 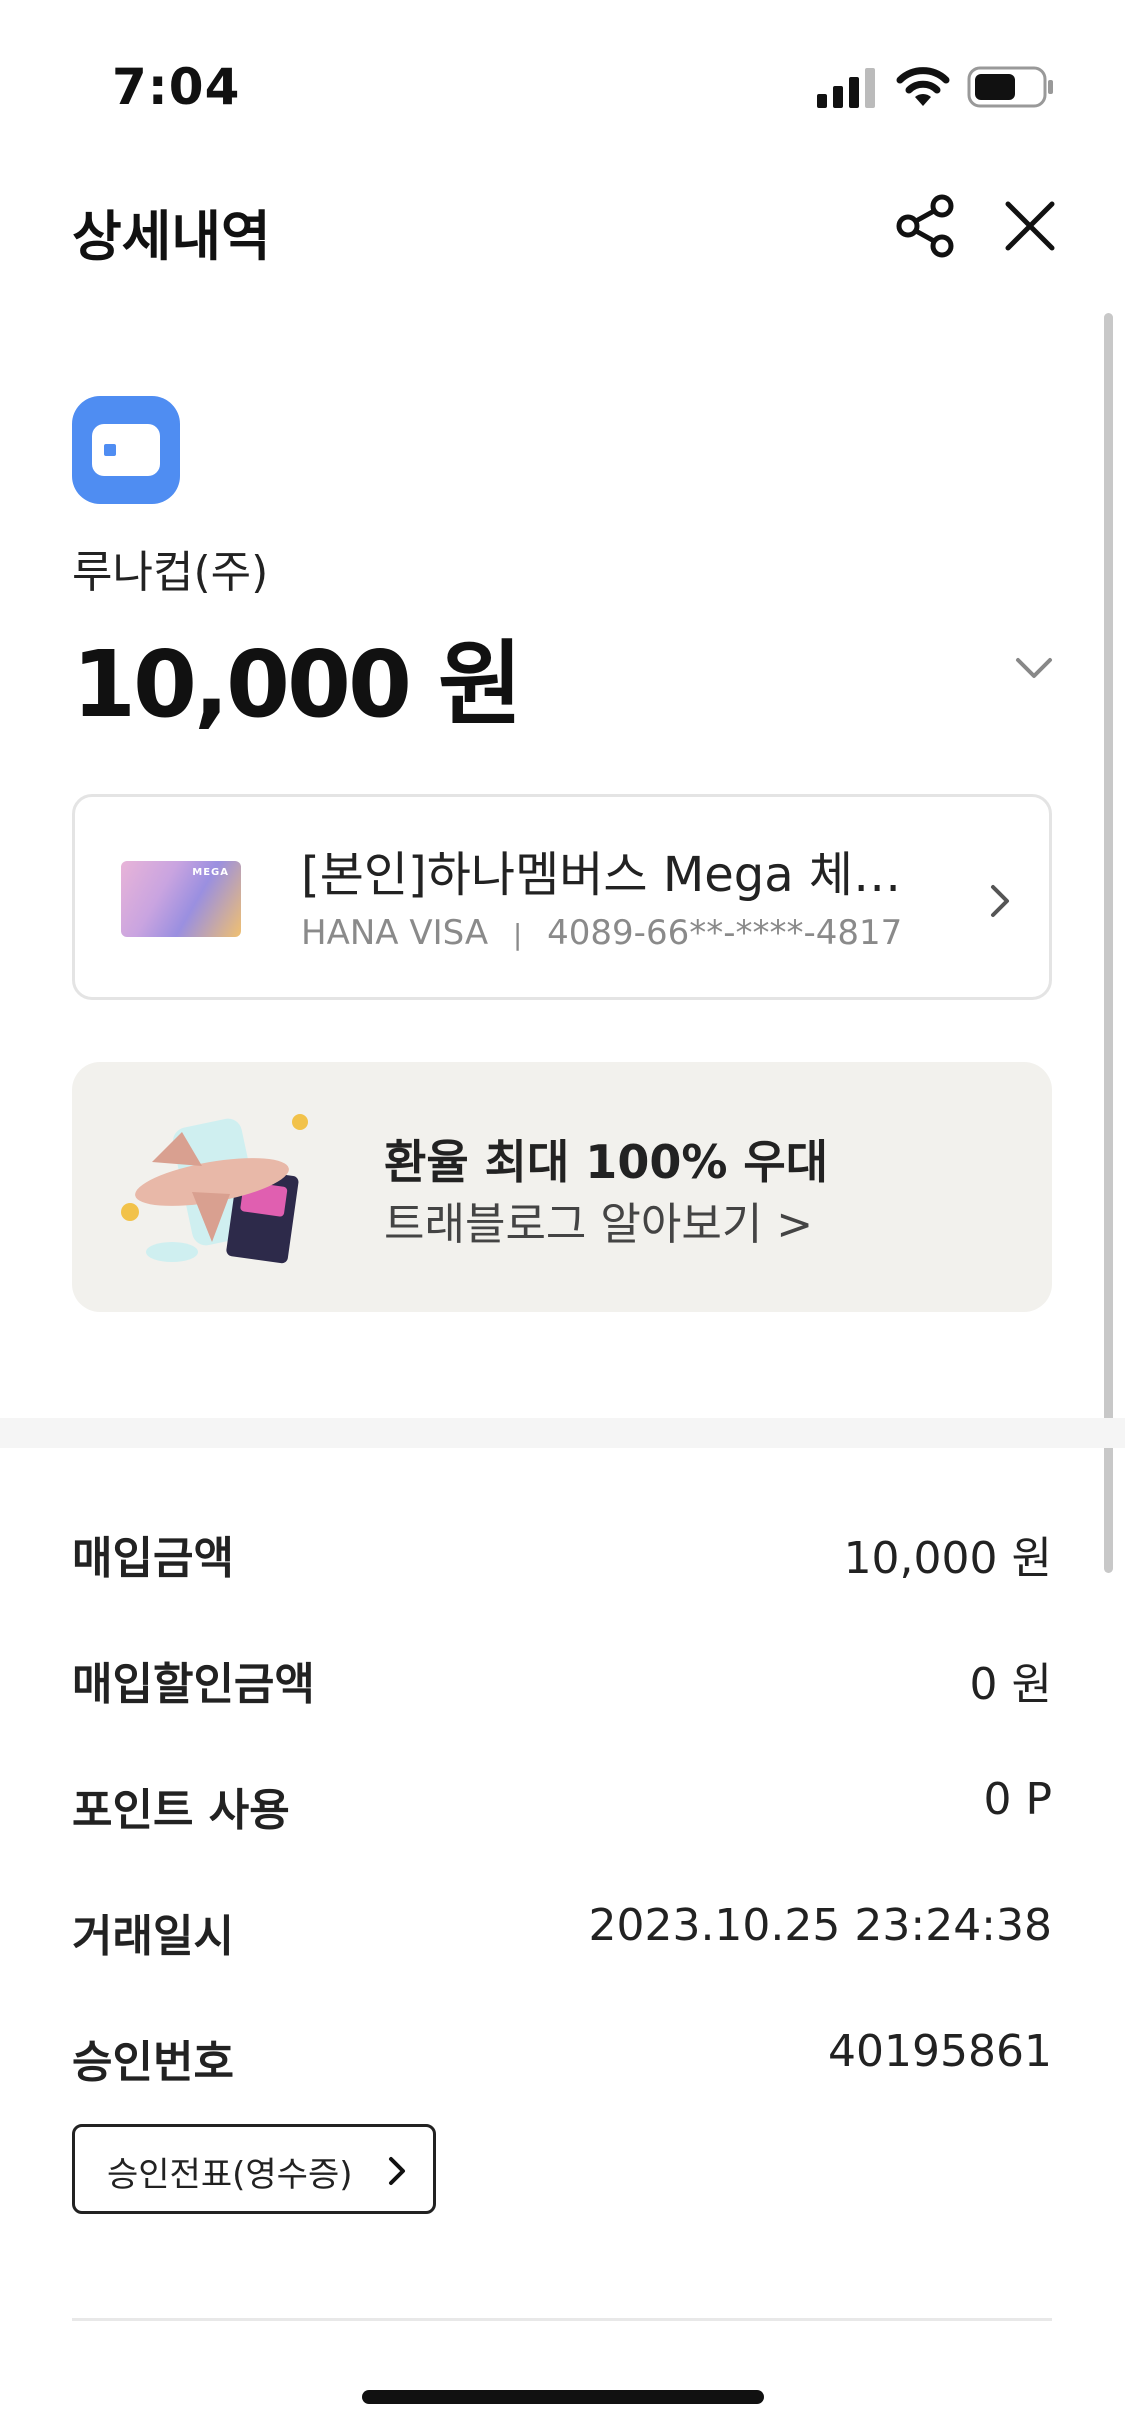 I want to click on divider, so click(x=562, y=2319).